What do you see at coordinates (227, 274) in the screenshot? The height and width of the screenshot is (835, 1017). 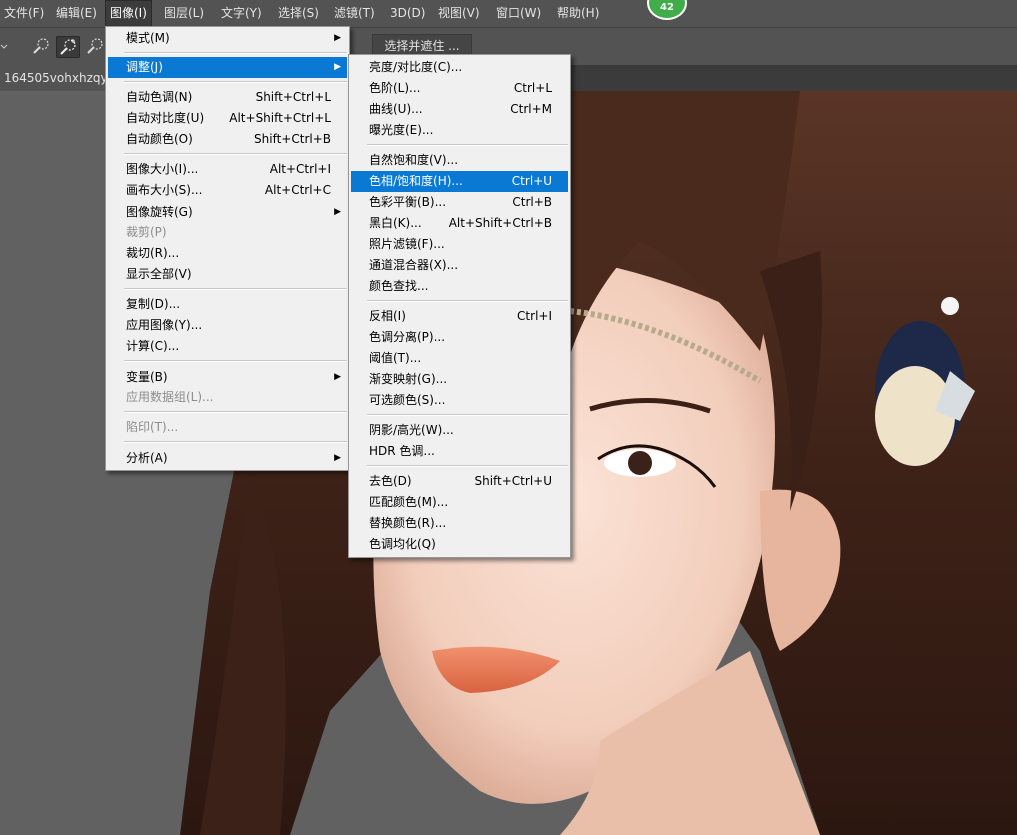 I see `menu-item-reveal-all: 显示全部(V)` at bounding box center [227, 274].